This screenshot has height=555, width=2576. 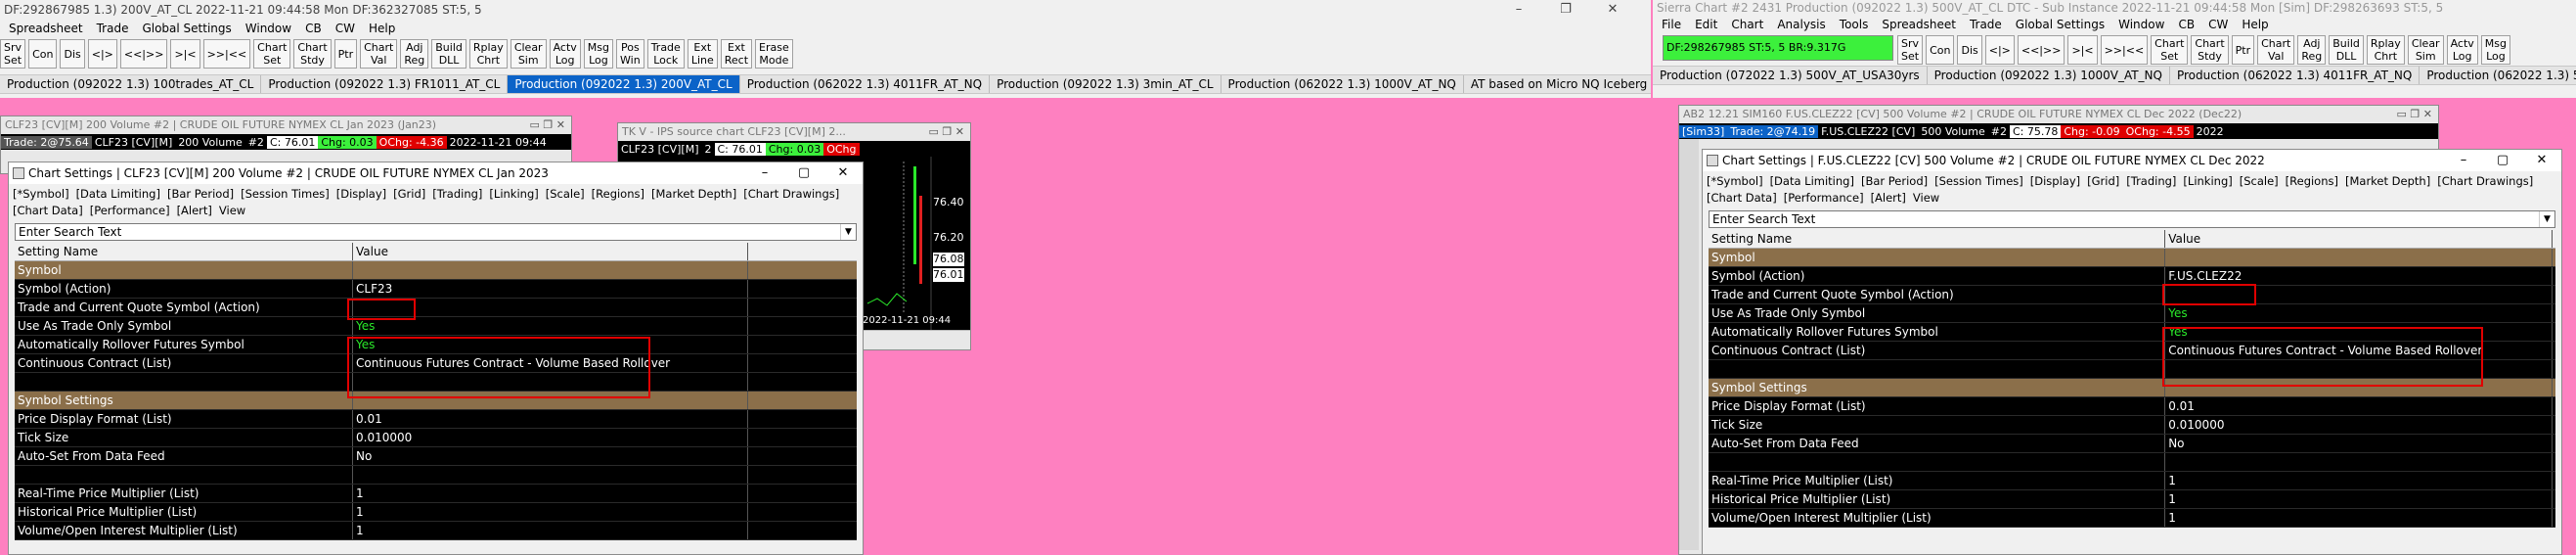 What do you see at coordinates (2542, 160) in the screenshot?
I see `right-dialog-close-button: ✕` at bounding box center [2542, 160].